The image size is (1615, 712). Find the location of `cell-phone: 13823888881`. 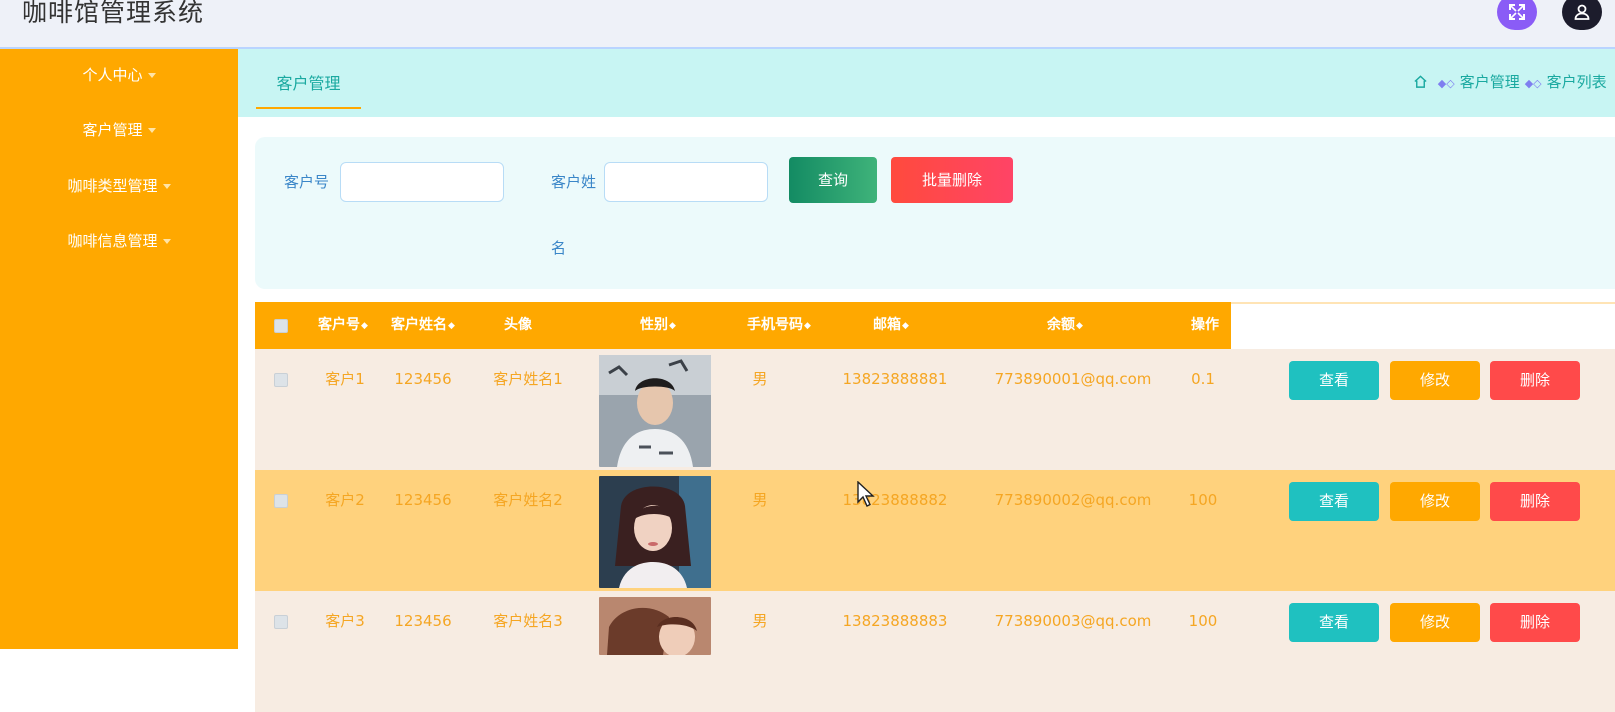

cell-phone: 13823888881 is located at coordinates (895, 379).